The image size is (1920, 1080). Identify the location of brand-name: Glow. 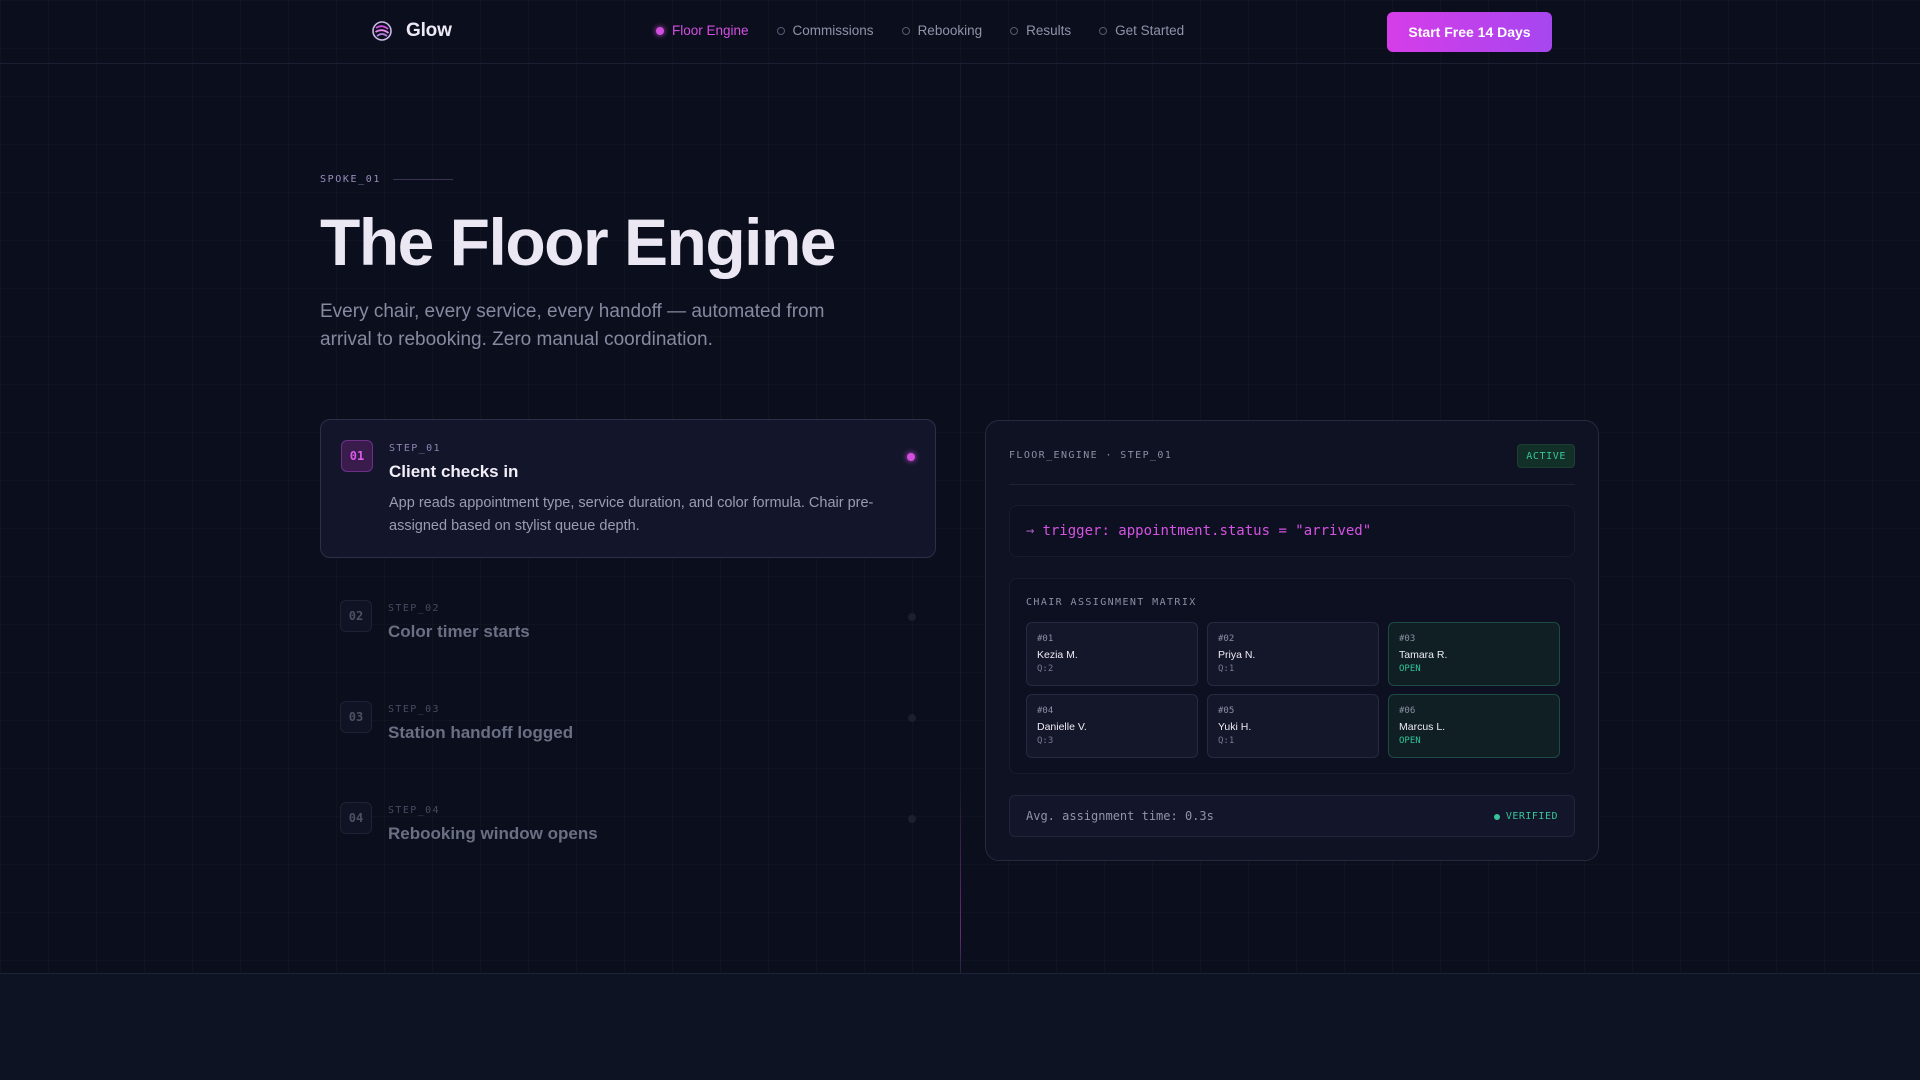
(429, 30).